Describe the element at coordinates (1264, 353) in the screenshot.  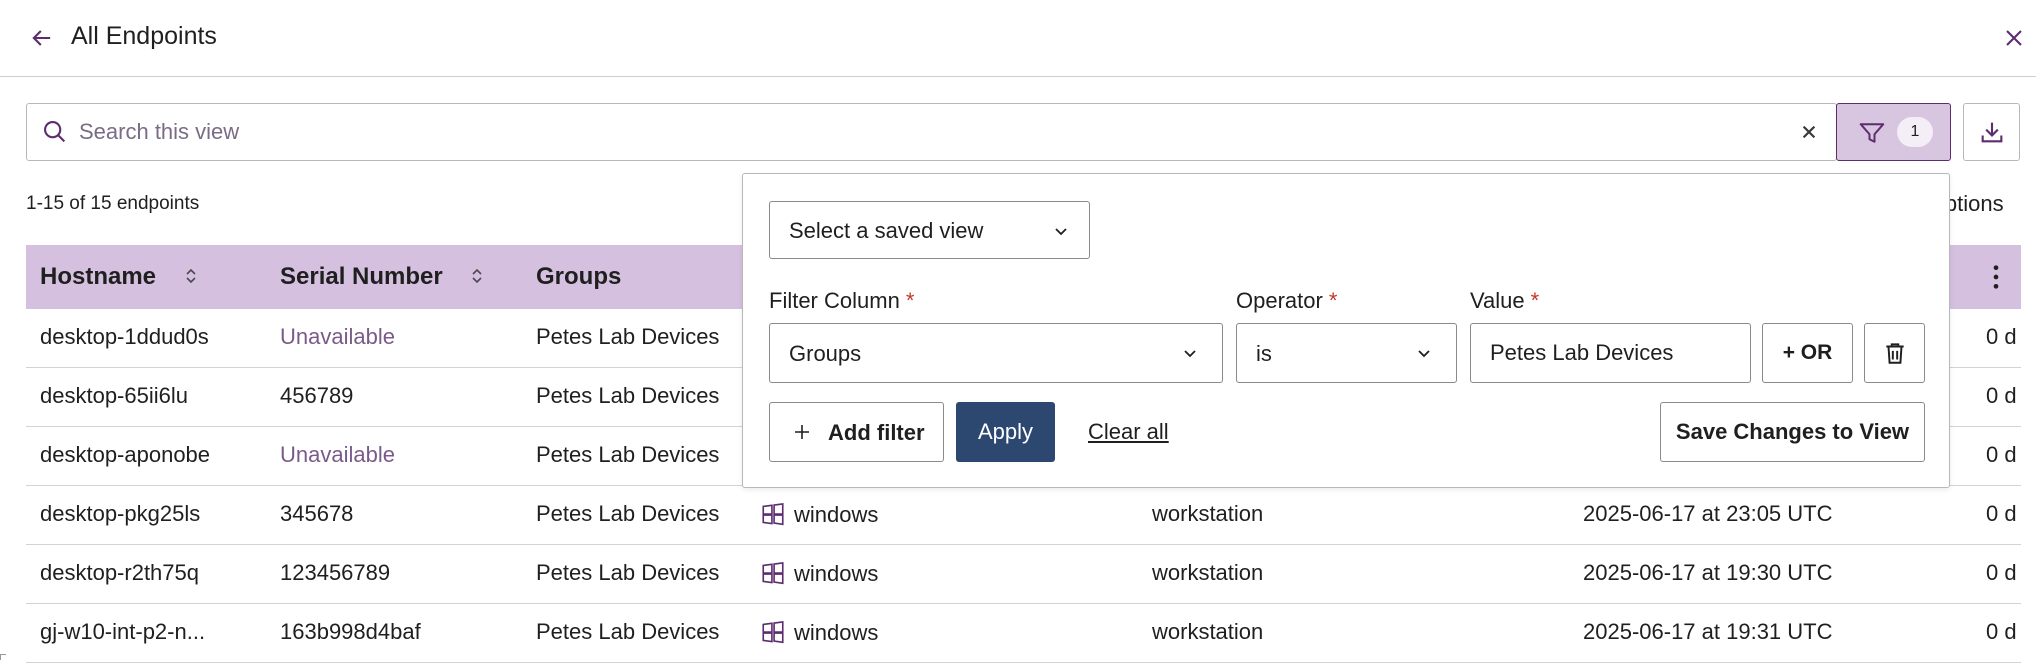
I see `operator-value: is` at that location.